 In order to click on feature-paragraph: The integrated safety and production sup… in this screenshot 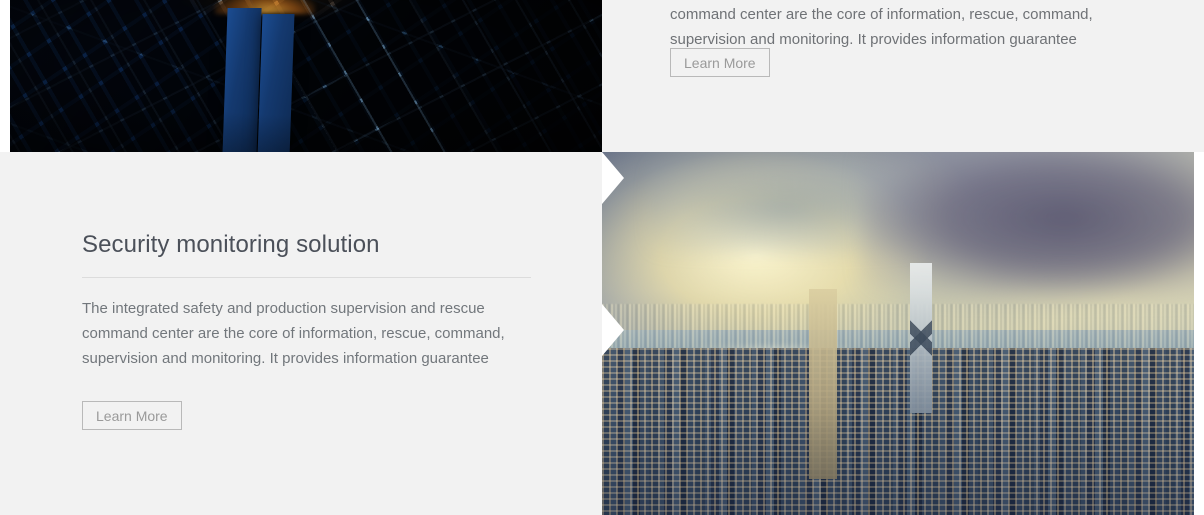, I will do `click(293, 333)`.